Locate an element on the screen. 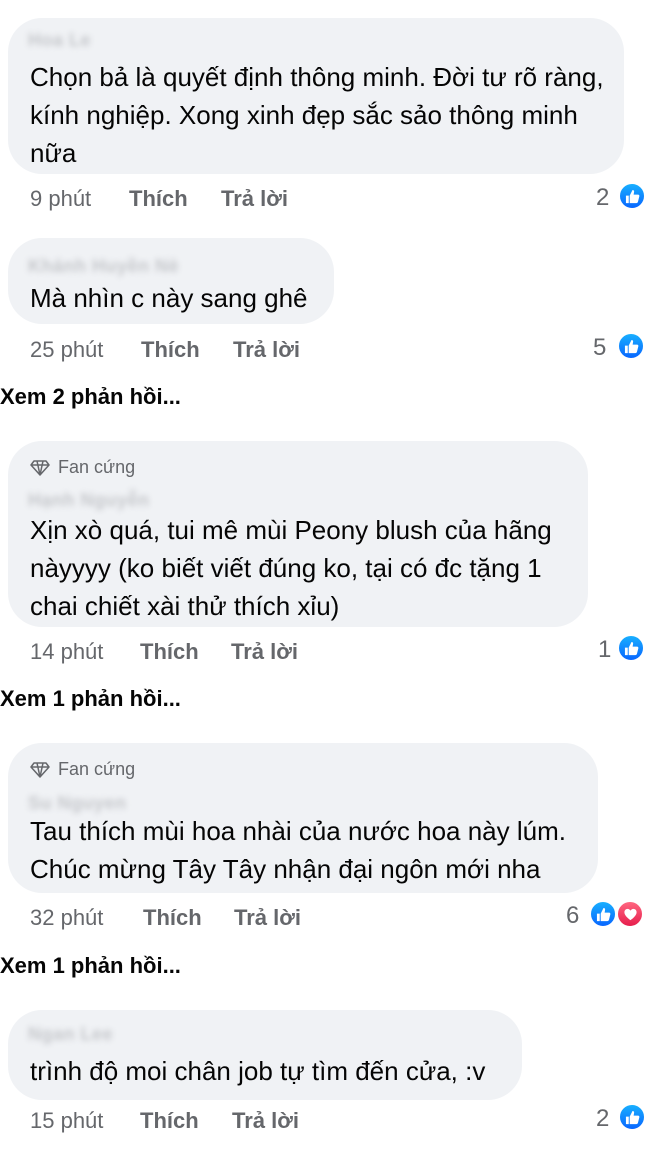  comment-text: Mà nhìn c này sang ghê is located at coordinates (169, 298).